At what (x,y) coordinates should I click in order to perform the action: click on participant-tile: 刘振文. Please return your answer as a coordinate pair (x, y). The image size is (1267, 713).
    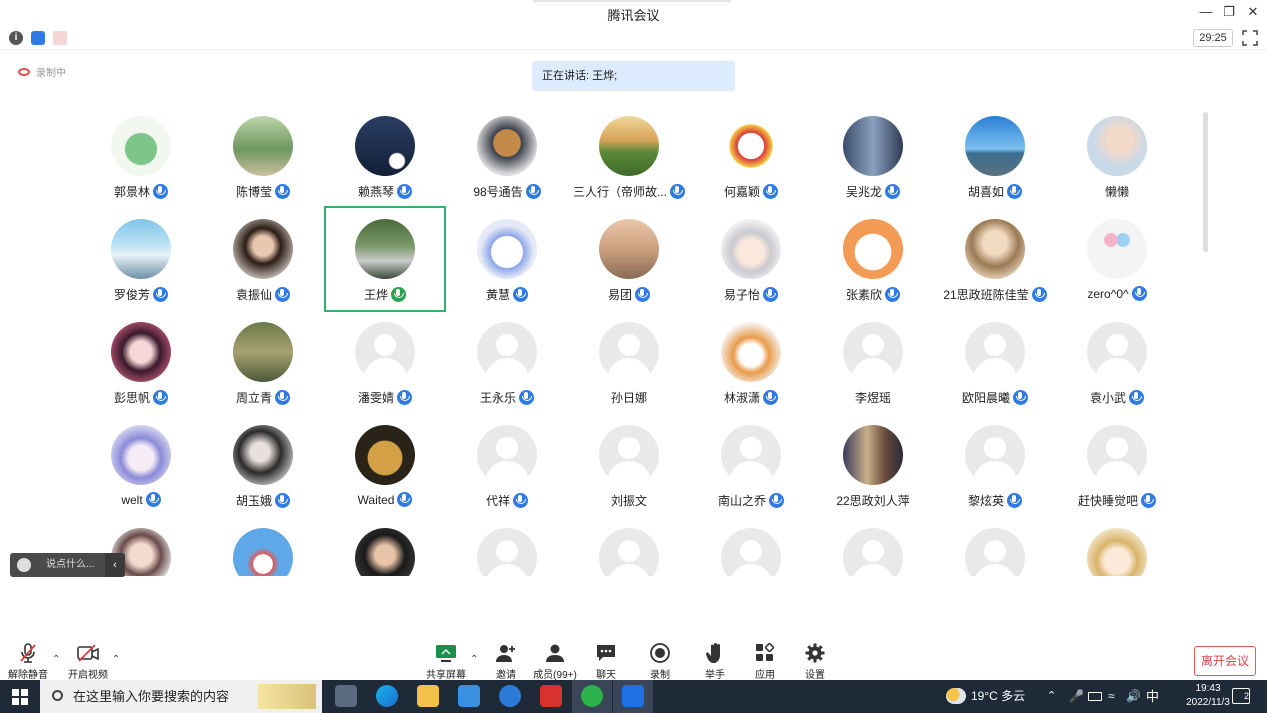
    Looking at the image, I should click on (629, 472).